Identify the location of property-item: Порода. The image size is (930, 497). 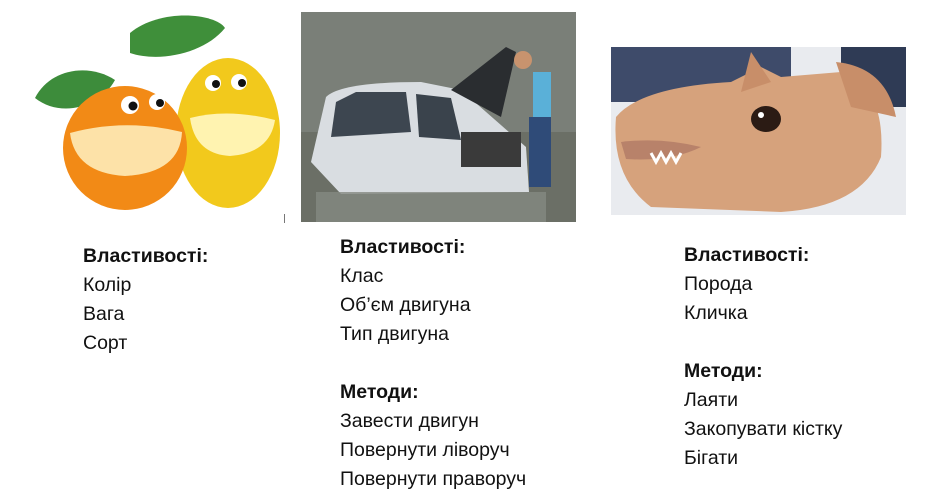
(718, 284).